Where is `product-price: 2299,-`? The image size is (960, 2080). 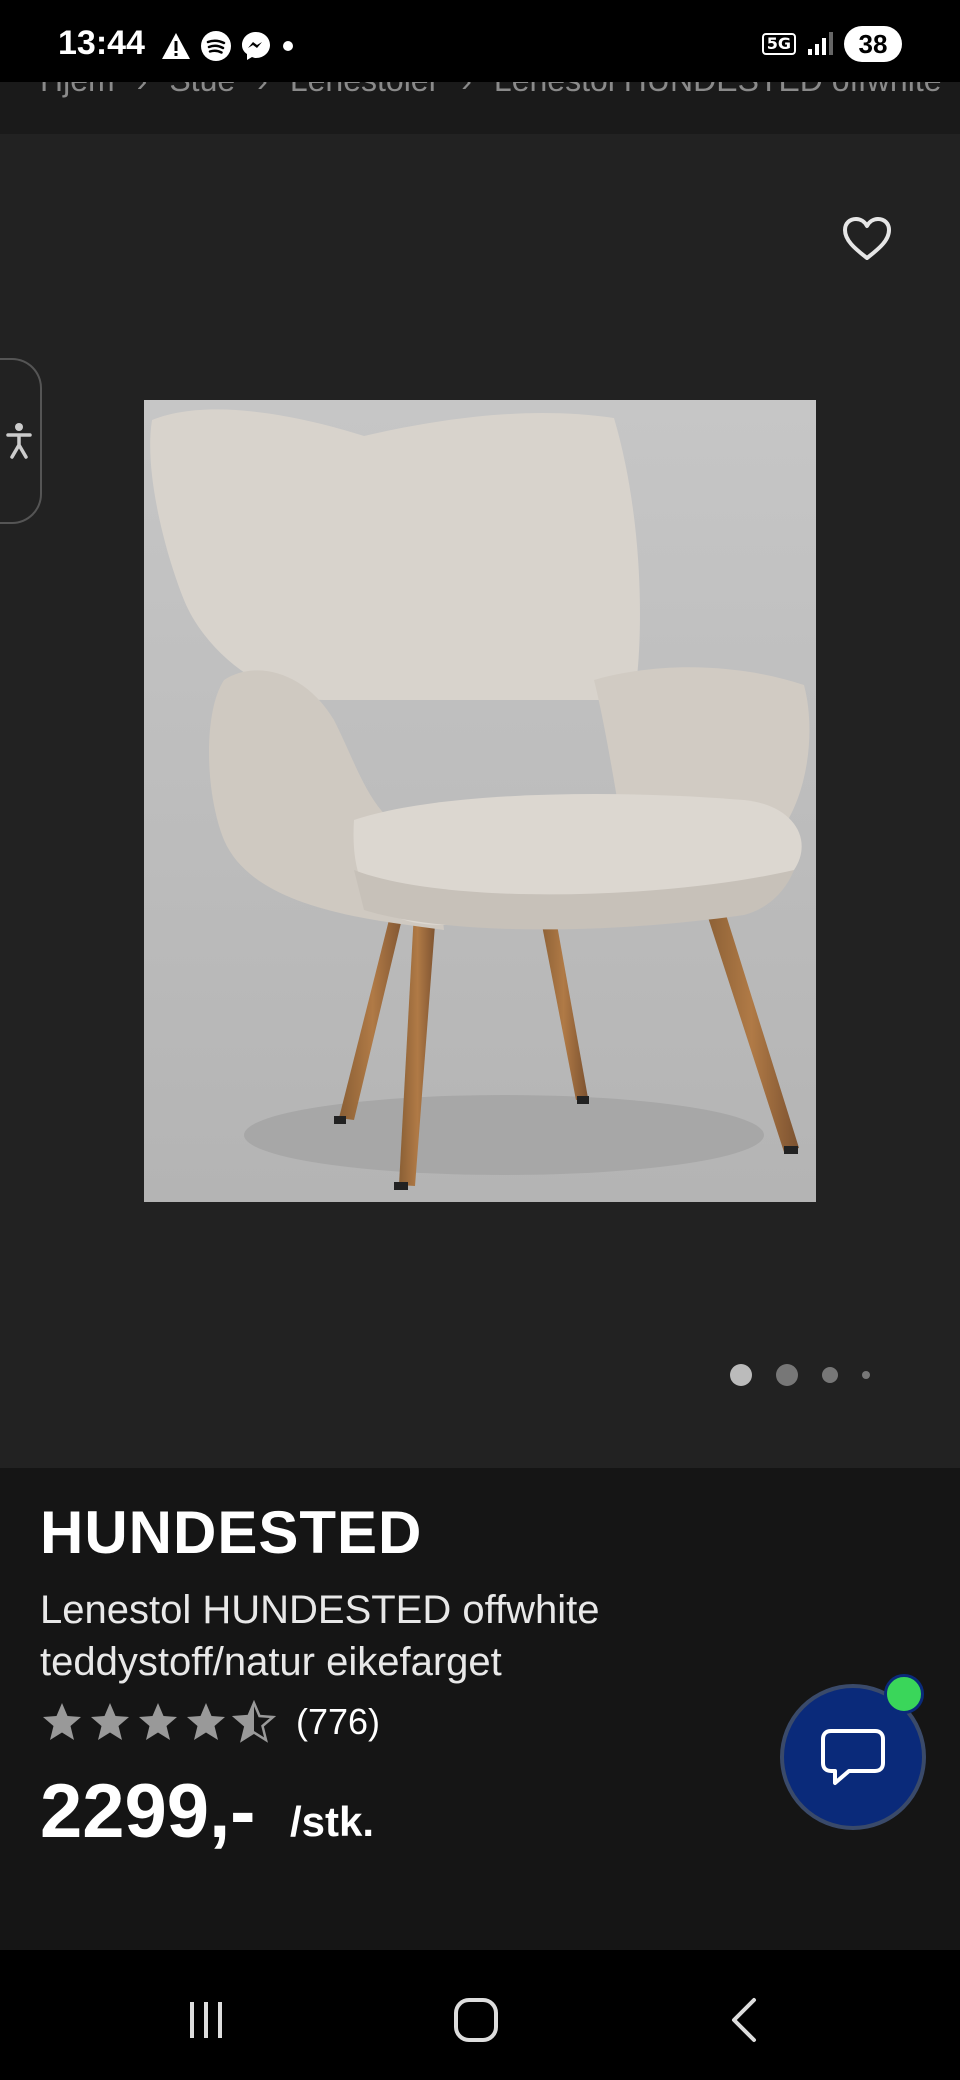
product-price: 2299,- is located at coordinates (148, 1811).